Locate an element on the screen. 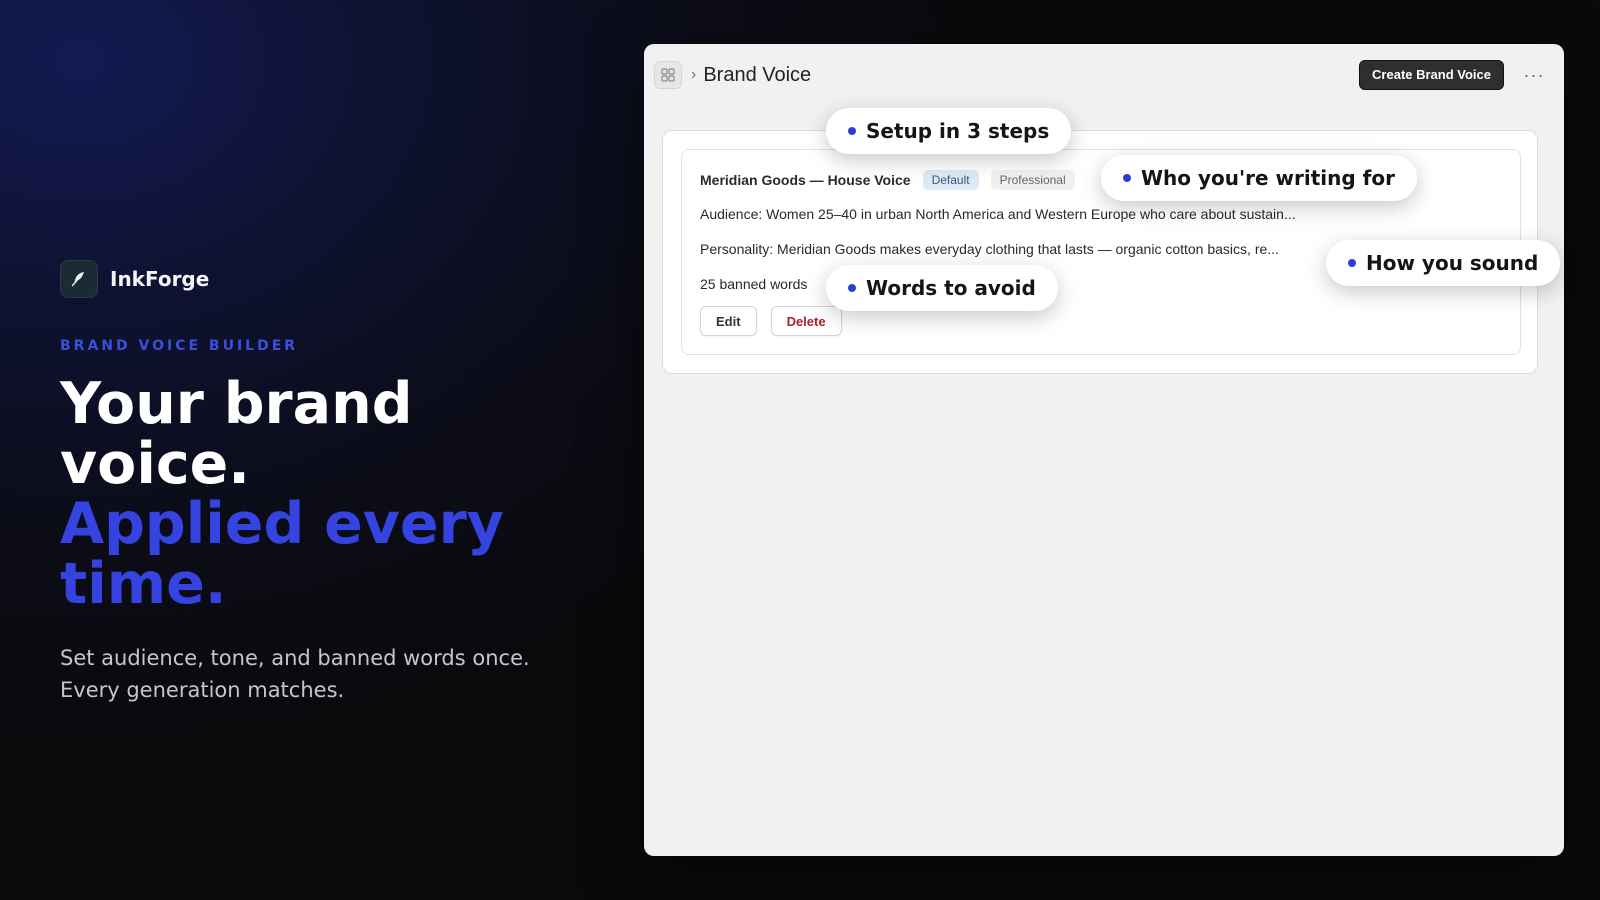 The height and width of the screenshot is (900, 1600). default-badge: Default is located at coordinates (950, 180).